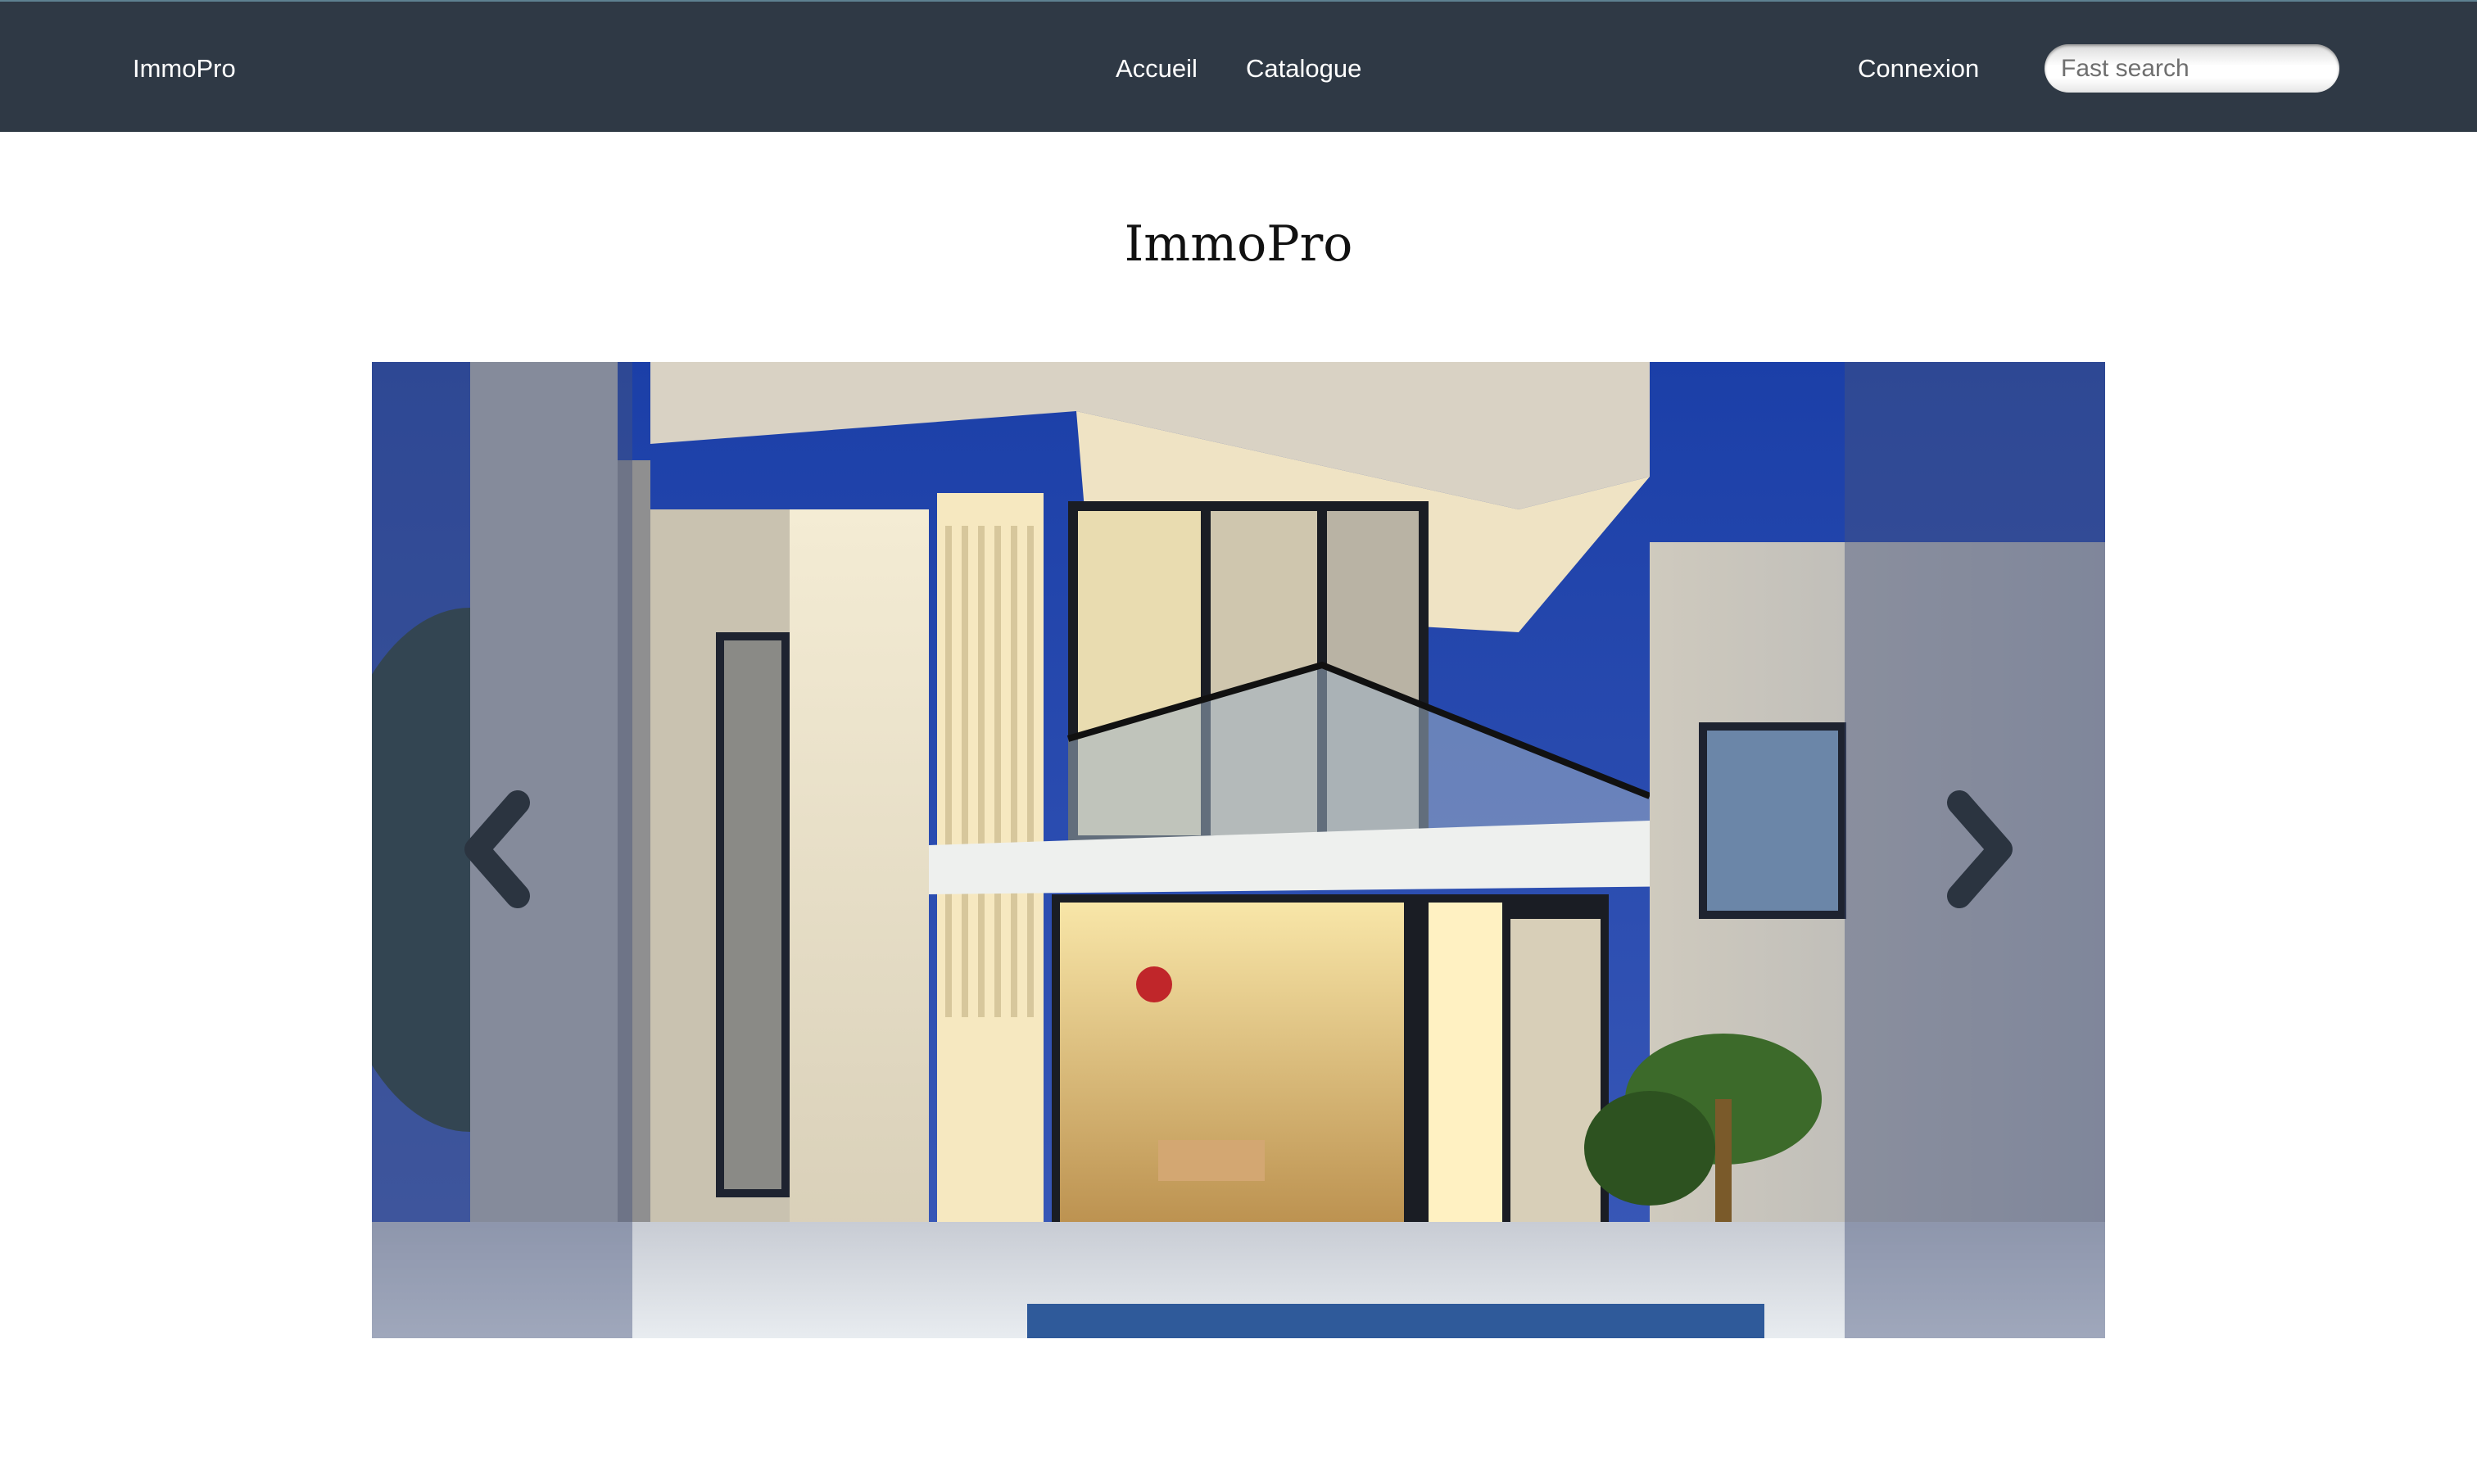 The height and width of the screenshot is (1484, 2477). What do you see at coordinates (1918, 68) in the screenshot?
I see `nav-link-connexion: Connexion` at bounding box center [1918, 68].